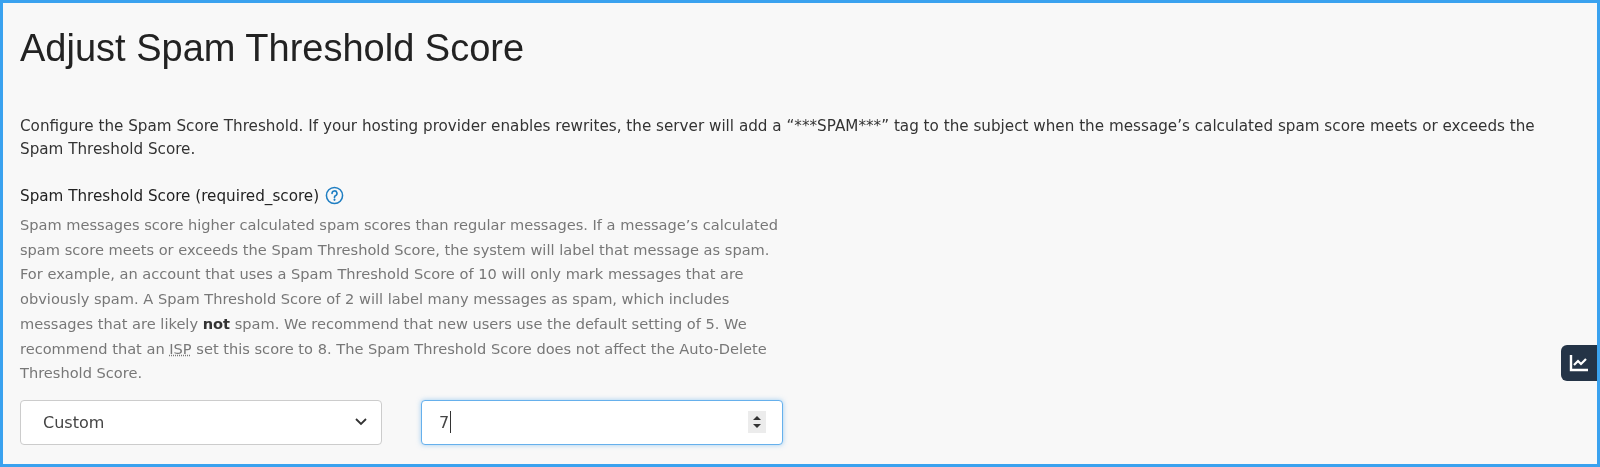 This screenshot has width=1600, height=467. Describe the element at coordinates (335, 195) in the screenshot. I see `help-icon` at that location.